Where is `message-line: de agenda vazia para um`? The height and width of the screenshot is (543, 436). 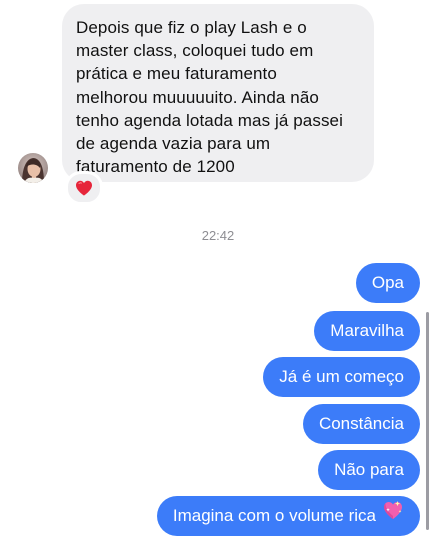
message-line: de agenda vazia para um is located at coordinates (173, 144).